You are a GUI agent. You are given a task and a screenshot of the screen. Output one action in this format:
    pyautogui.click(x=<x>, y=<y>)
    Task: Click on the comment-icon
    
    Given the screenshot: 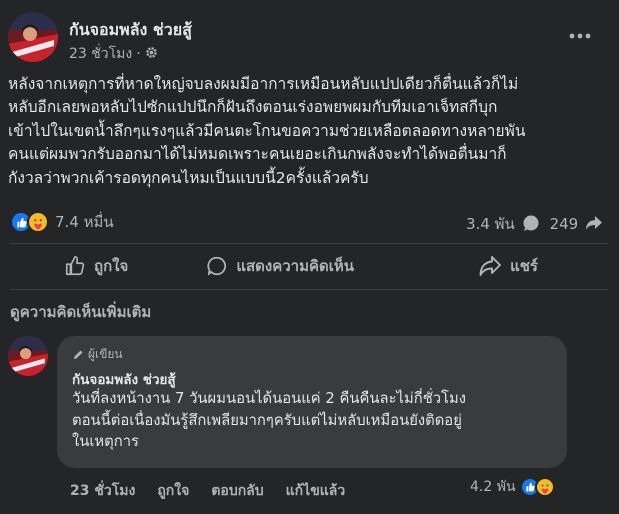 What is the action you would take?
    pyautogui.click(x=217, y=266)
    